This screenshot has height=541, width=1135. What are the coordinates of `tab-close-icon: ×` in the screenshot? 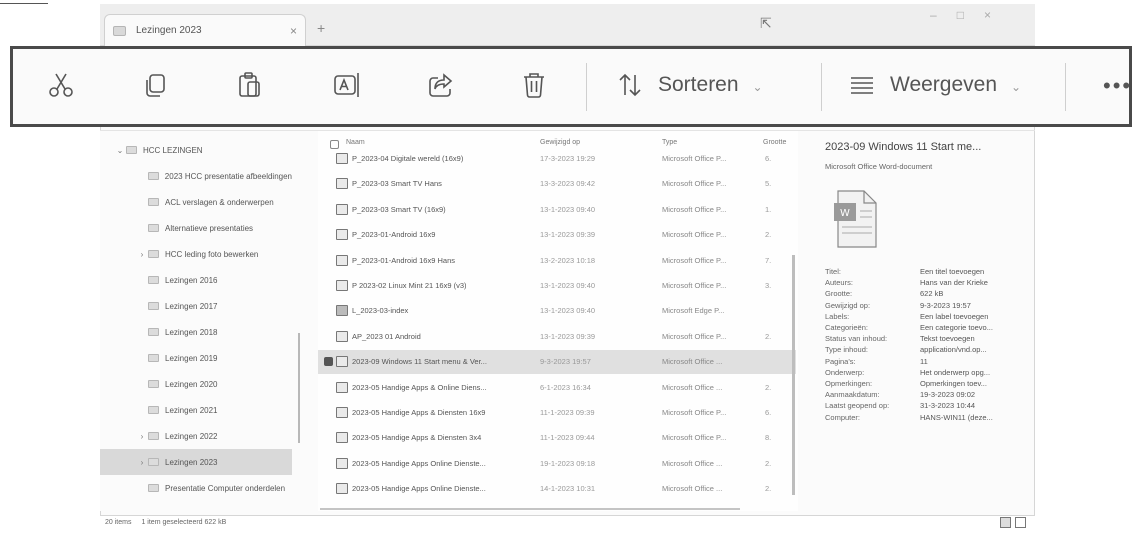 It's located at (293, 31).